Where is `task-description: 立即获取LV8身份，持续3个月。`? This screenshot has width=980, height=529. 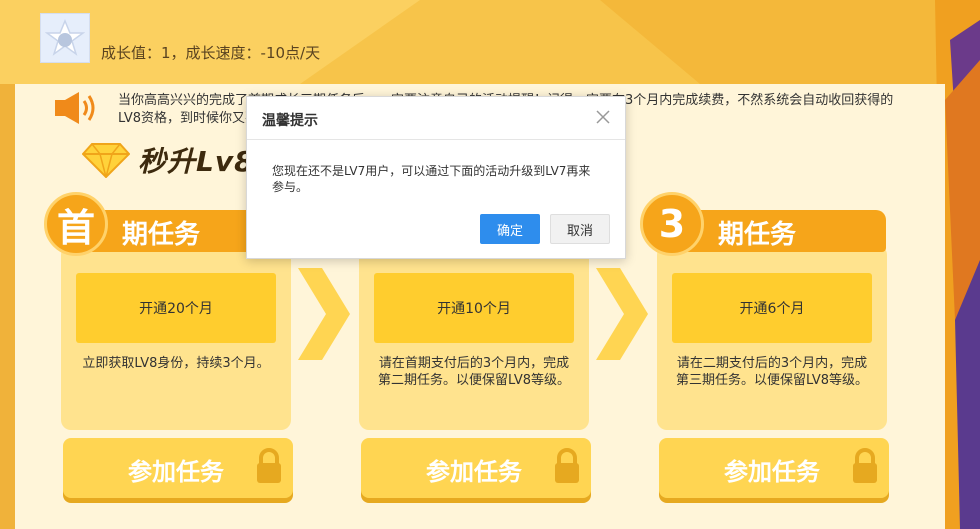
task-description: 立即获取LV8身份，持续3个月。 is located at coordinates (176, 363).